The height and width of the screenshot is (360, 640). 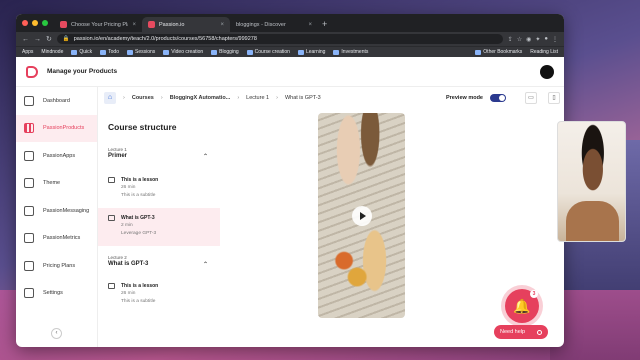 What do you see at coordinates (539, 332) in the screenshot?
I see `help-circle-icon` at bounding box center [539, 332].